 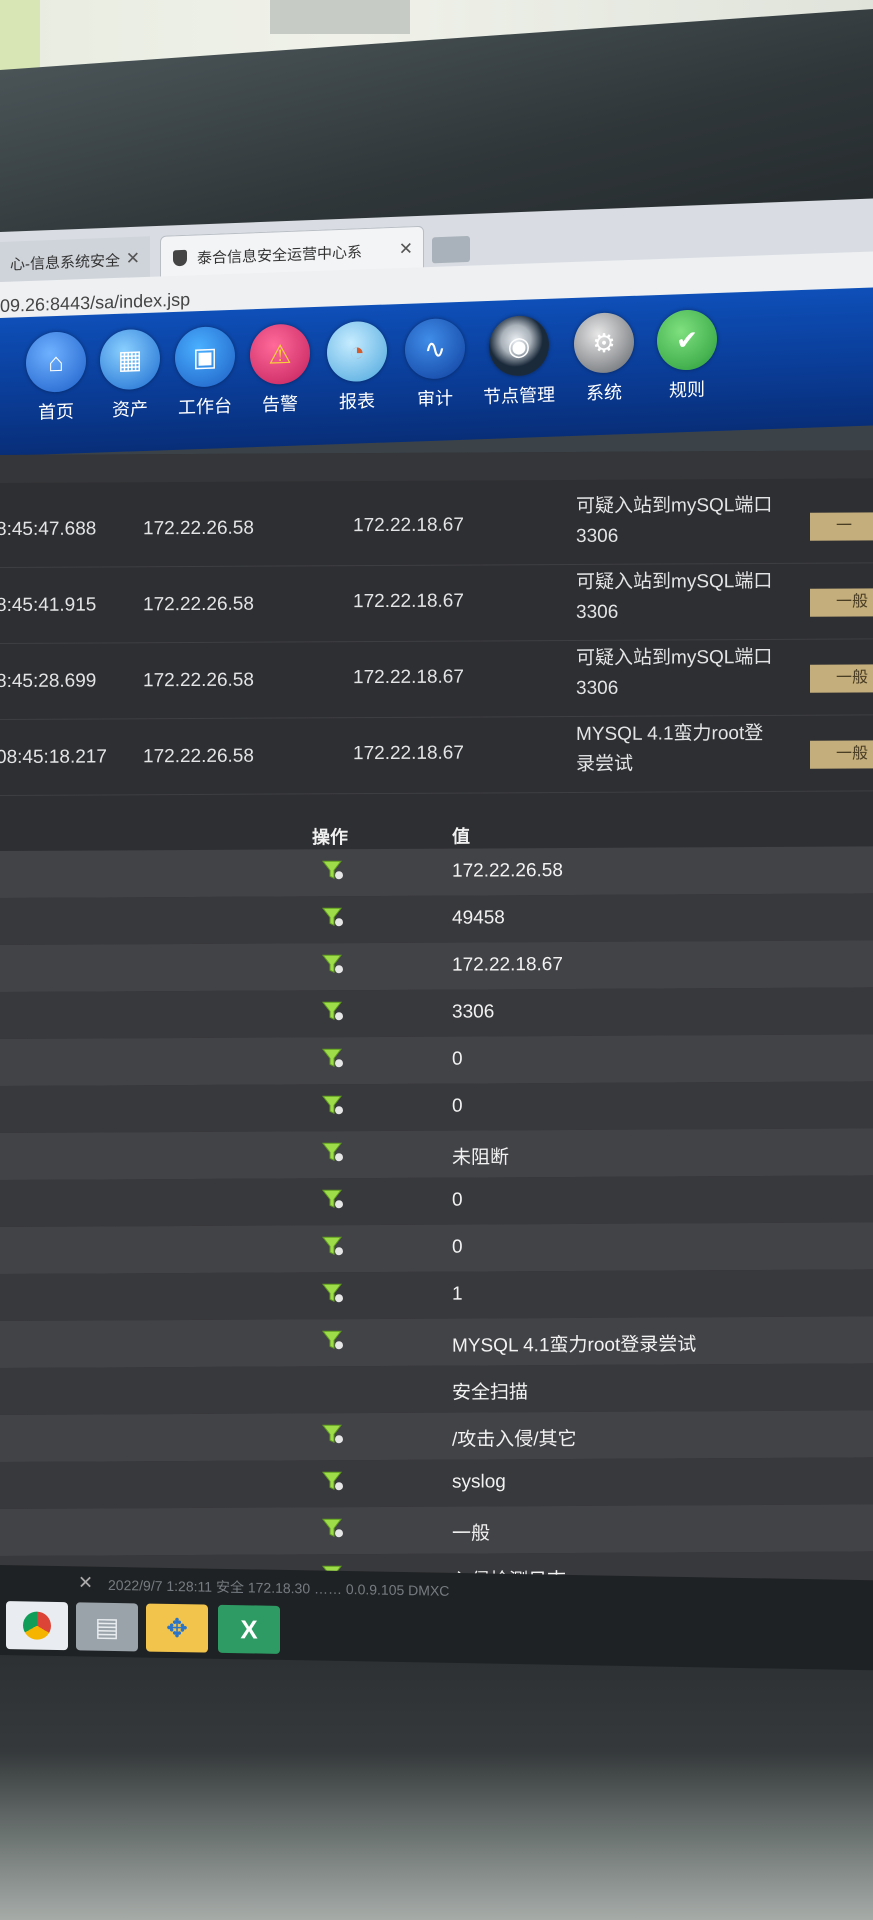 I want to click on gear-icon: ⚙, so click(x=604, y=342).